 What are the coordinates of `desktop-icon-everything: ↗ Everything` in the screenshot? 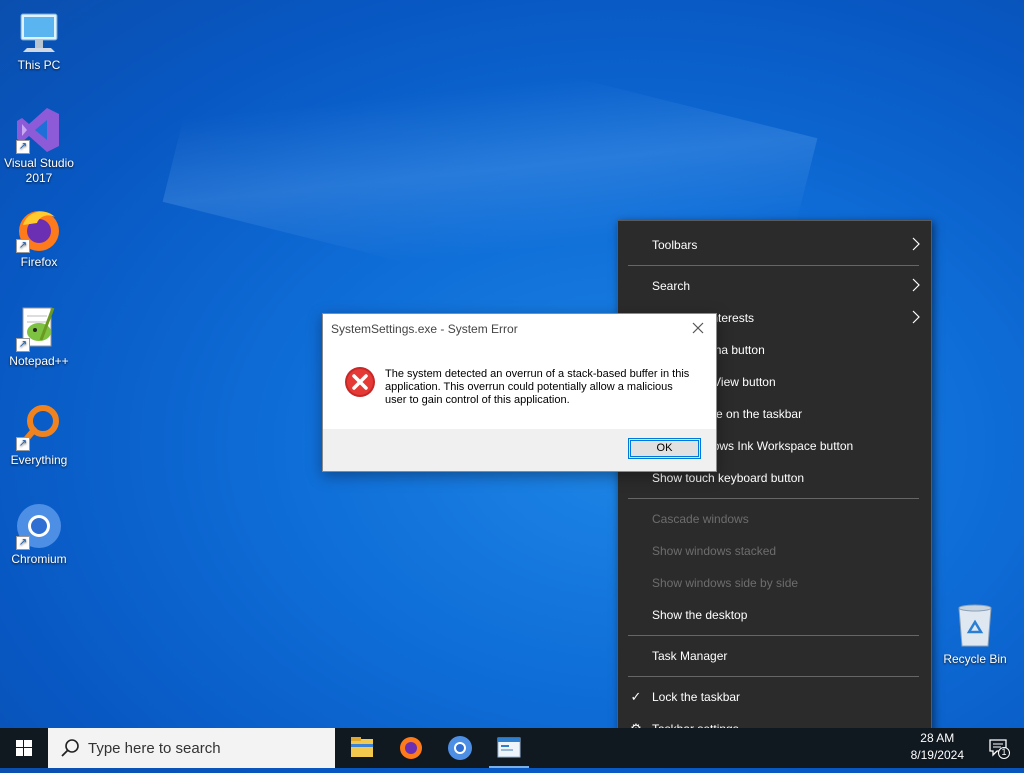 It's located at (39, 435).